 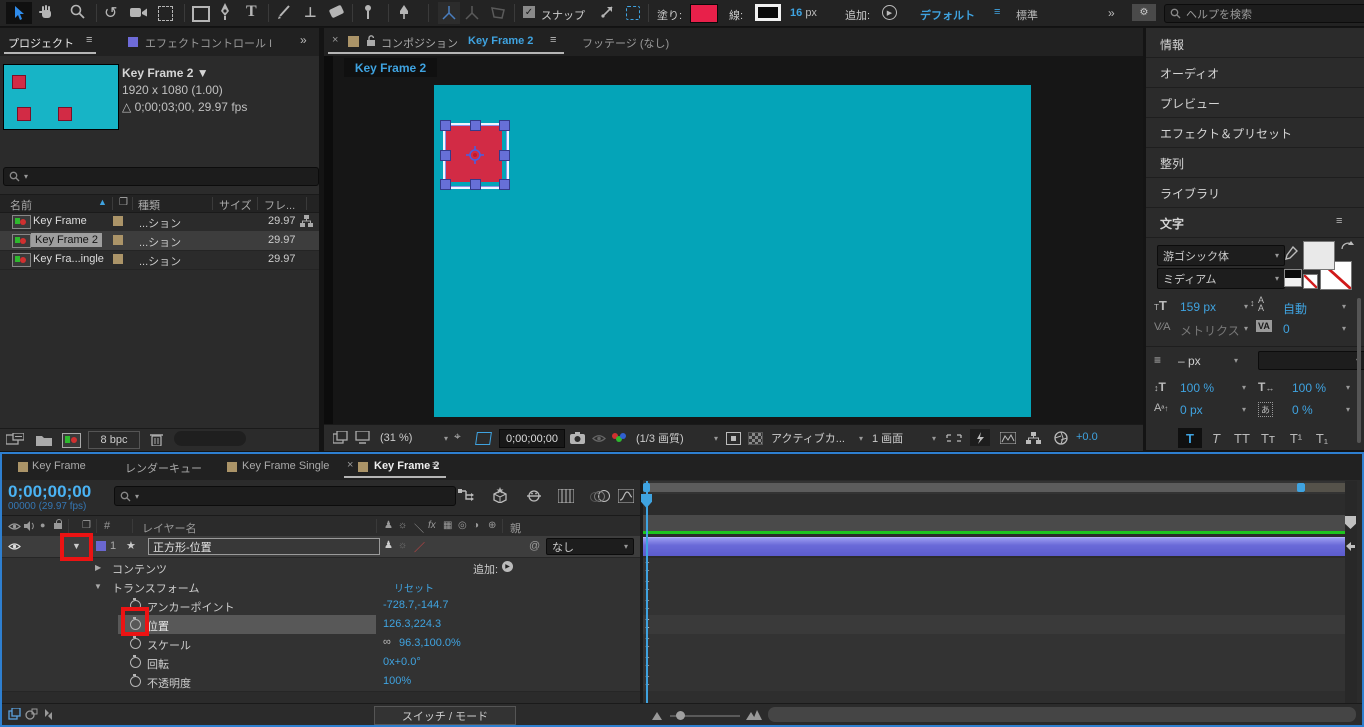 I want to click on workspace-settings-button: ⚙, so click(x=1144, y=12).